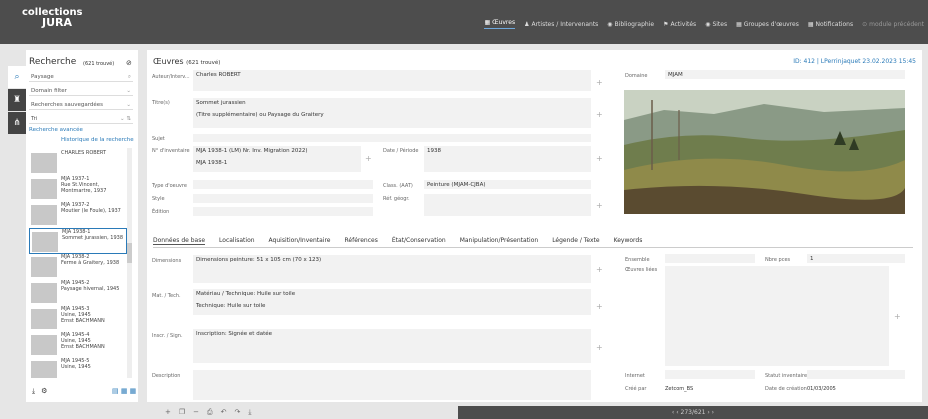 The height and width of the screenshot is (419, 928). Describe the element at coordinates (637, 260) in the screenshot. I see `ensemble-label: Ensemble` at that location.